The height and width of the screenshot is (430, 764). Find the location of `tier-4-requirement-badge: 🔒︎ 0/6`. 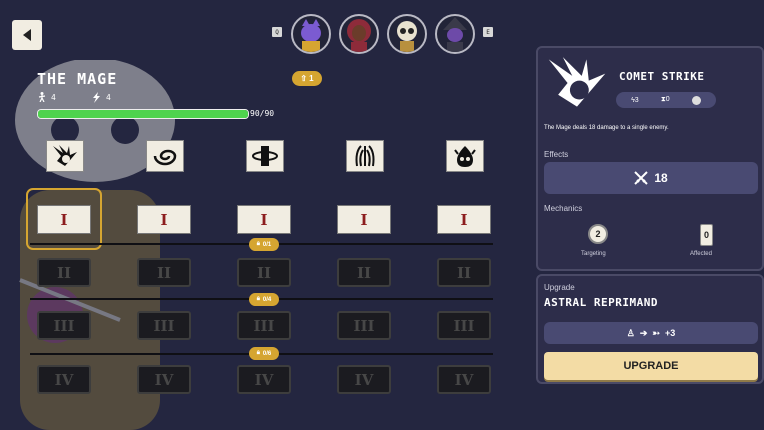

tier-4-requirement-badge: 🔒︎ 0/6 is located at coordinates (264, 353).